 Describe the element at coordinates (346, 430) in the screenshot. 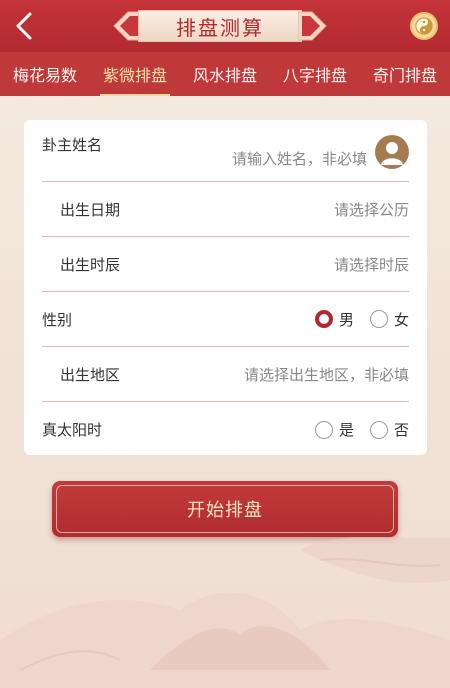

I see `solar-time-yes-label: 是` at that location.